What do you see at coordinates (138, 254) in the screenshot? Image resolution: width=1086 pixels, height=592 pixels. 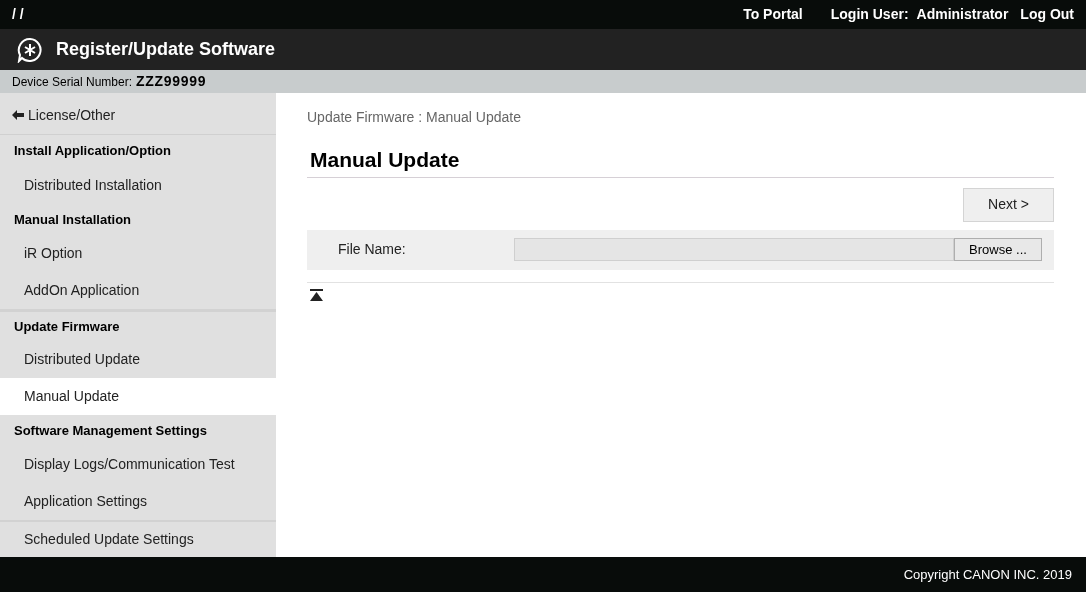 I see `sidebar-item: iR Option` at bounding box center [138, 254].